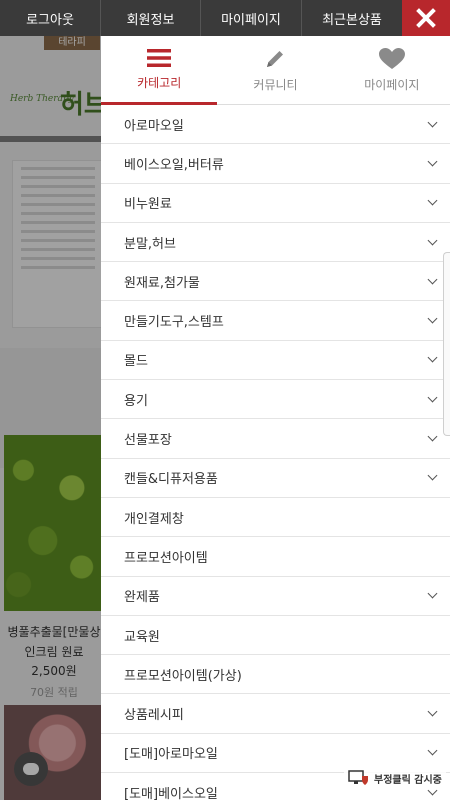 This screenshot has height=800, width=450. I want to click on tab-category: 카테고리, so click(159, 70).